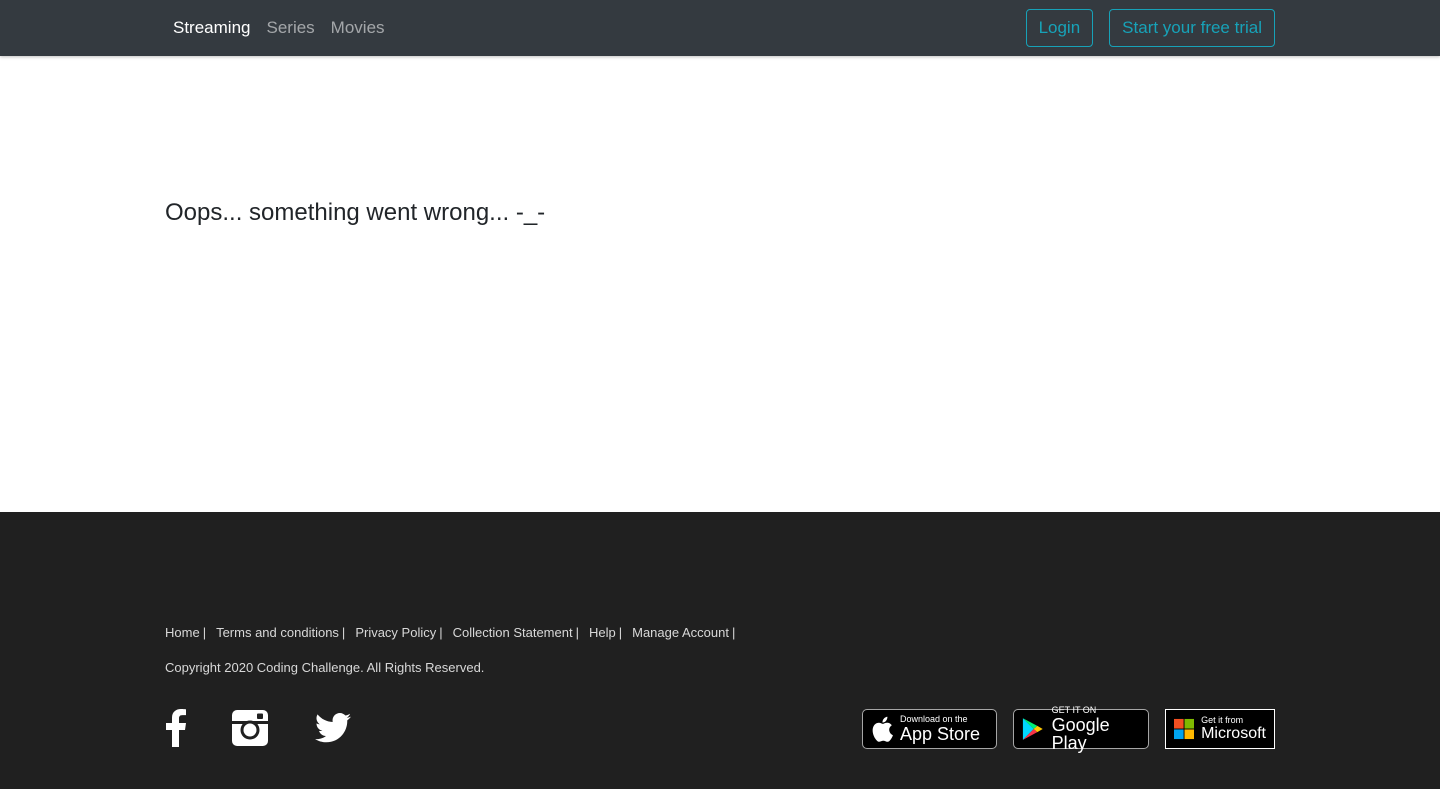 The width and height of the screenshot is (1440, 789). I want to click on footer-link-help: Help, so click(602, 632).